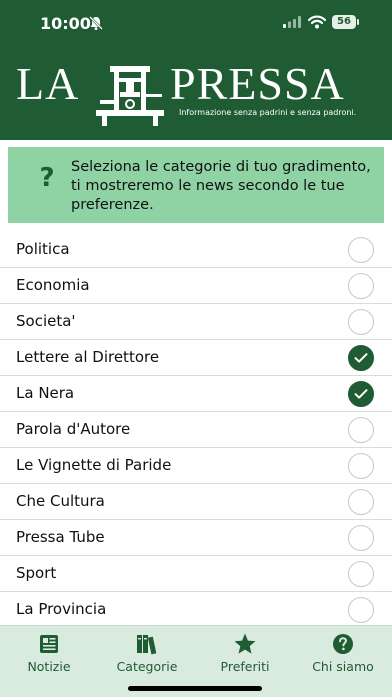  Describe the element at coordinates (196, 538) in the screenshot. I see `category-row: Pressa Tube` at that location.